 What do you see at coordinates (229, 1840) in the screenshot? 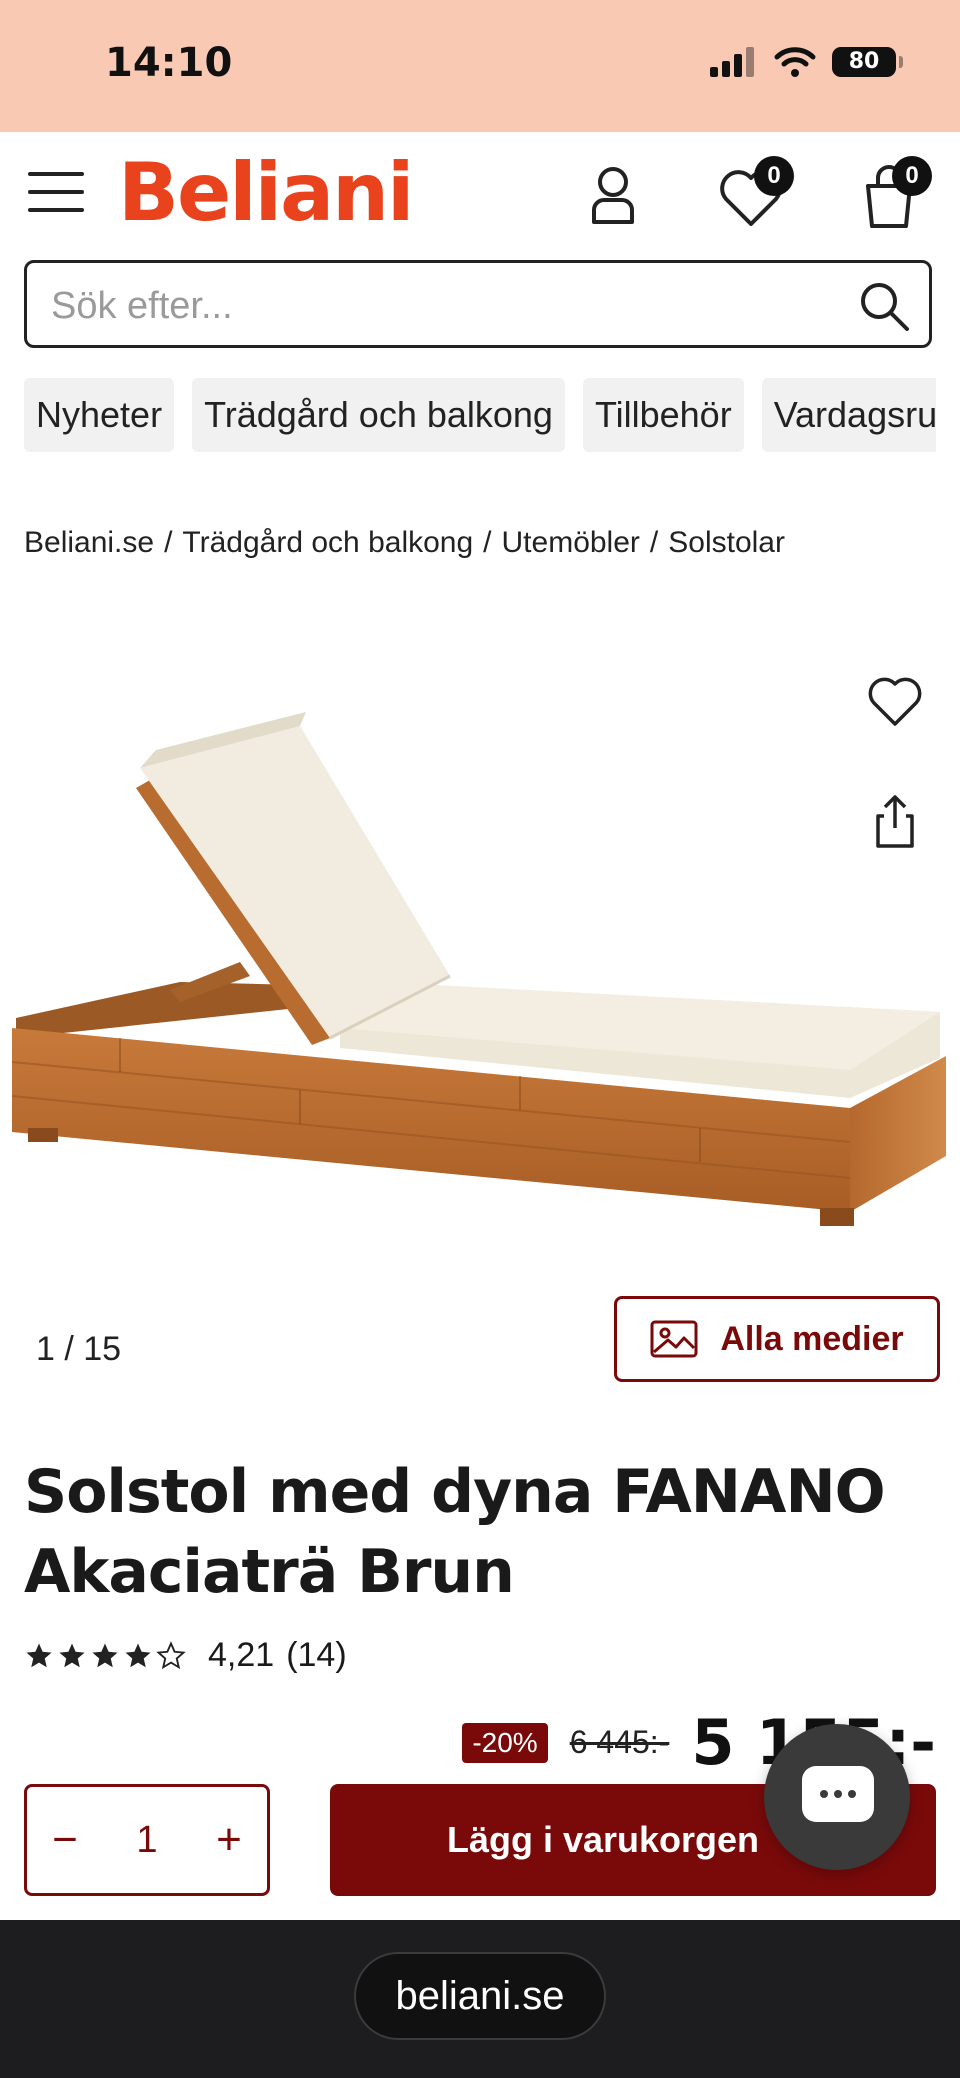
I see `increase-quantity-button: +` at bounding box center [229, 1840].